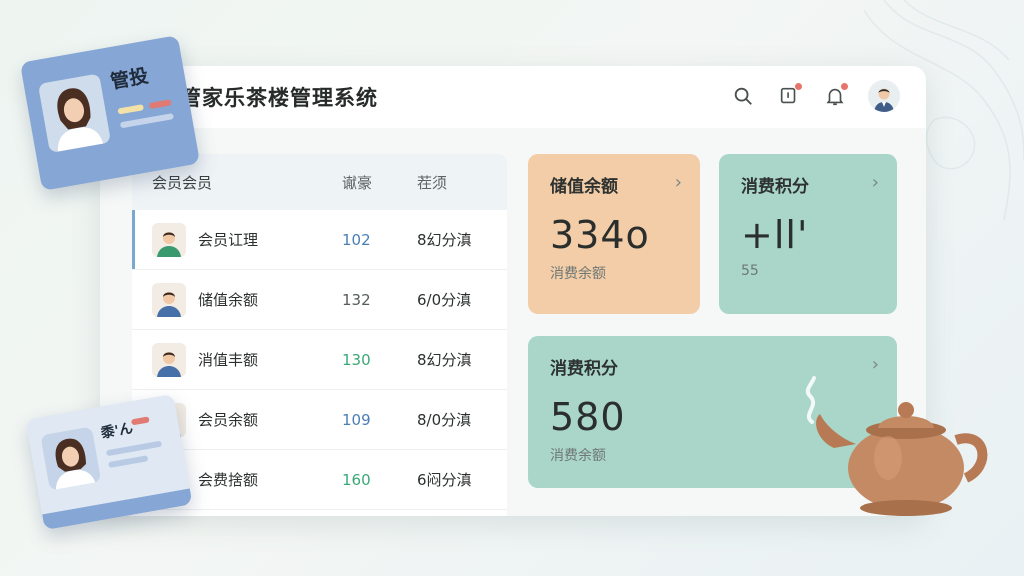  I want to click on card-value: +ll', so click(775, 235).